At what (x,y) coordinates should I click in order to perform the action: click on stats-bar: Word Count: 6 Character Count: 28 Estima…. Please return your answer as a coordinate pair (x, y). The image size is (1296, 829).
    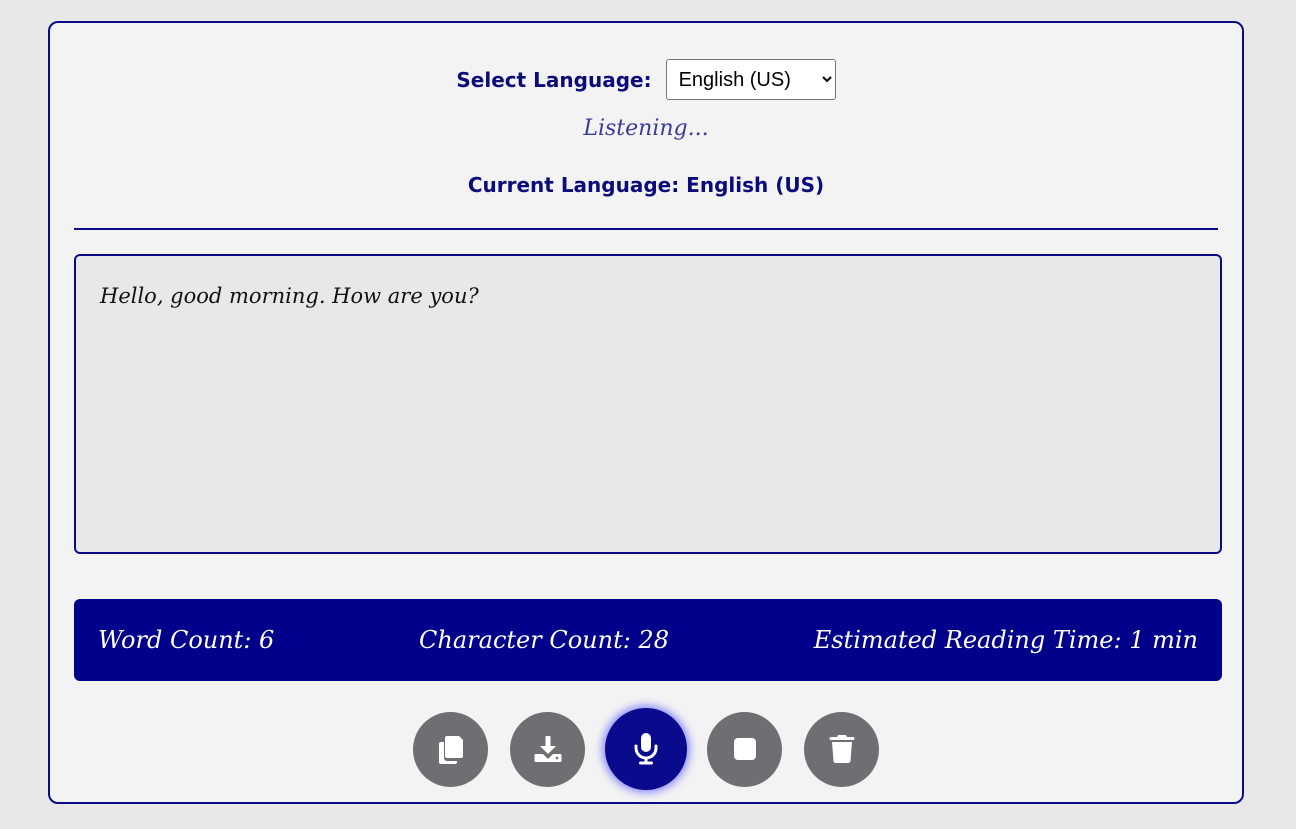
    Looking at the image, I should click on (648, 640).